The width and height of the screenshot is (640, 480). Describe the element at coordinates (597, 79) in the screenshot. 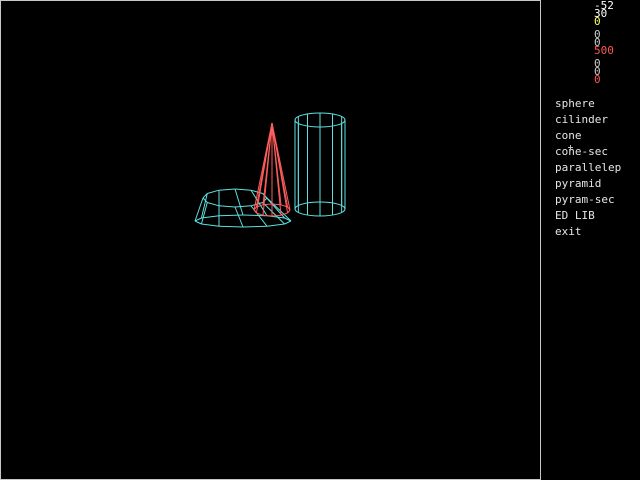

I see `param-value-9: 0` at that location.